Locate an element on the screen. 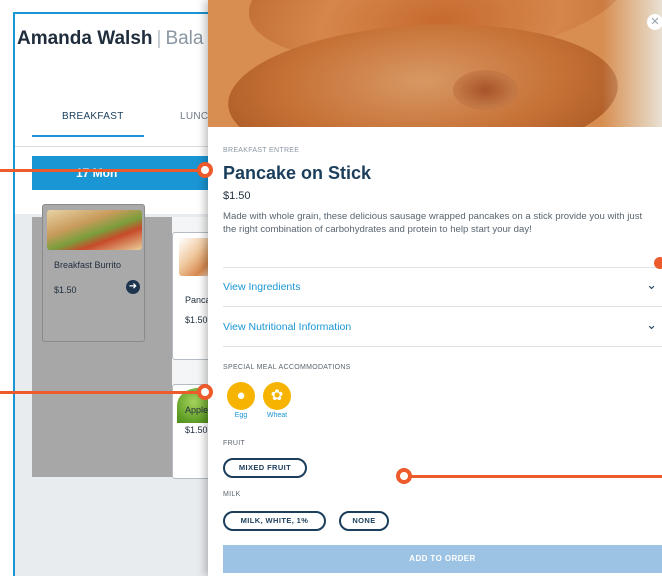  menu-card-breakfast-burrito: Breakfast Burrito $1.50 ➜ is located at coordinates (93, 273).